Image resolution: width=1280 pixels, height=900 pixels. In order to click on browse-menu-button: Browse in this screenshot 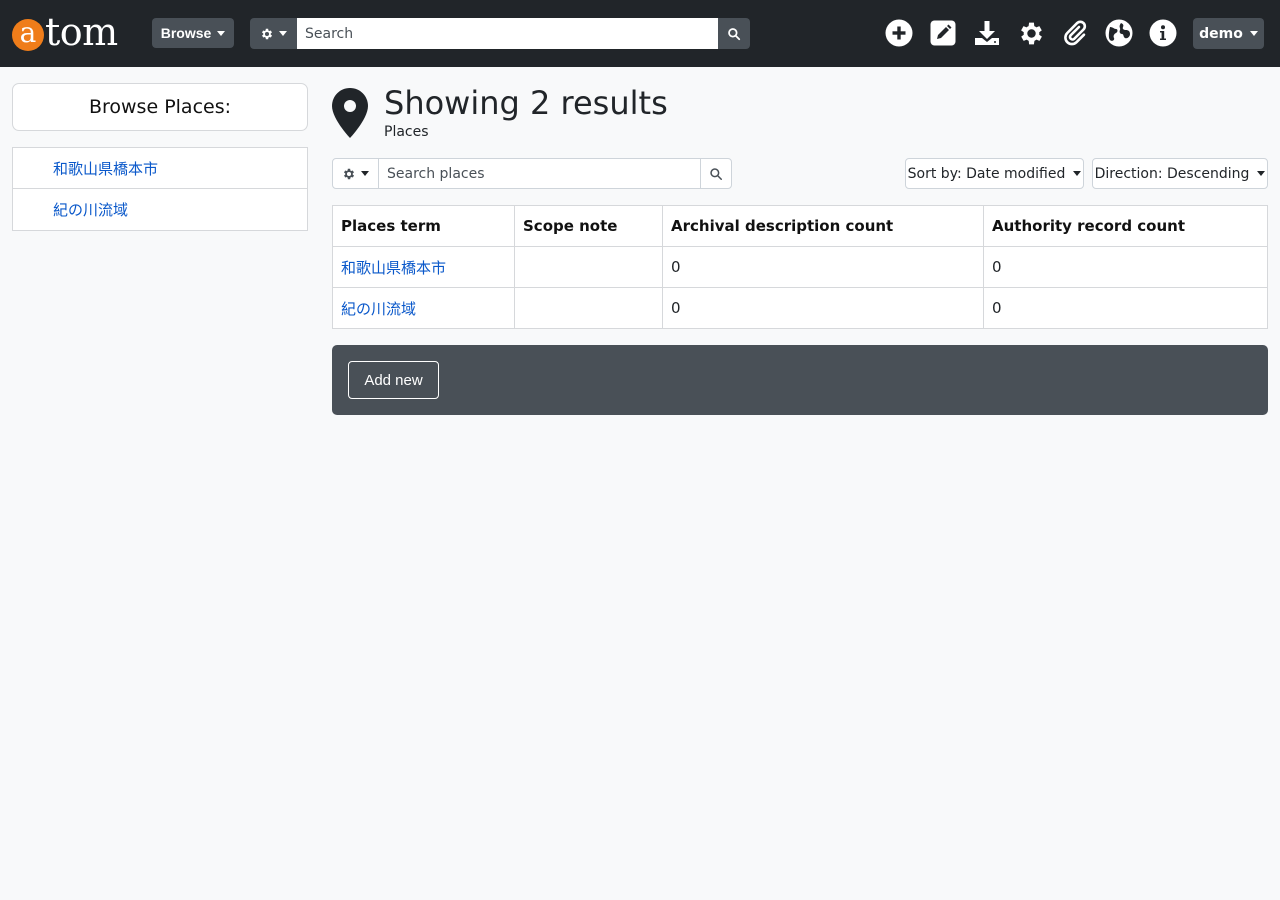, I will do `click(193, 33)`.